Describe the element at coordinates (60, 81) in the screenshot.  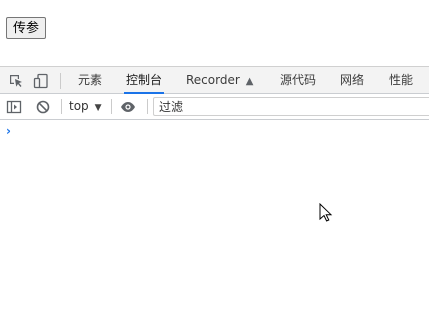
I see `tabbar-divider` at that location.